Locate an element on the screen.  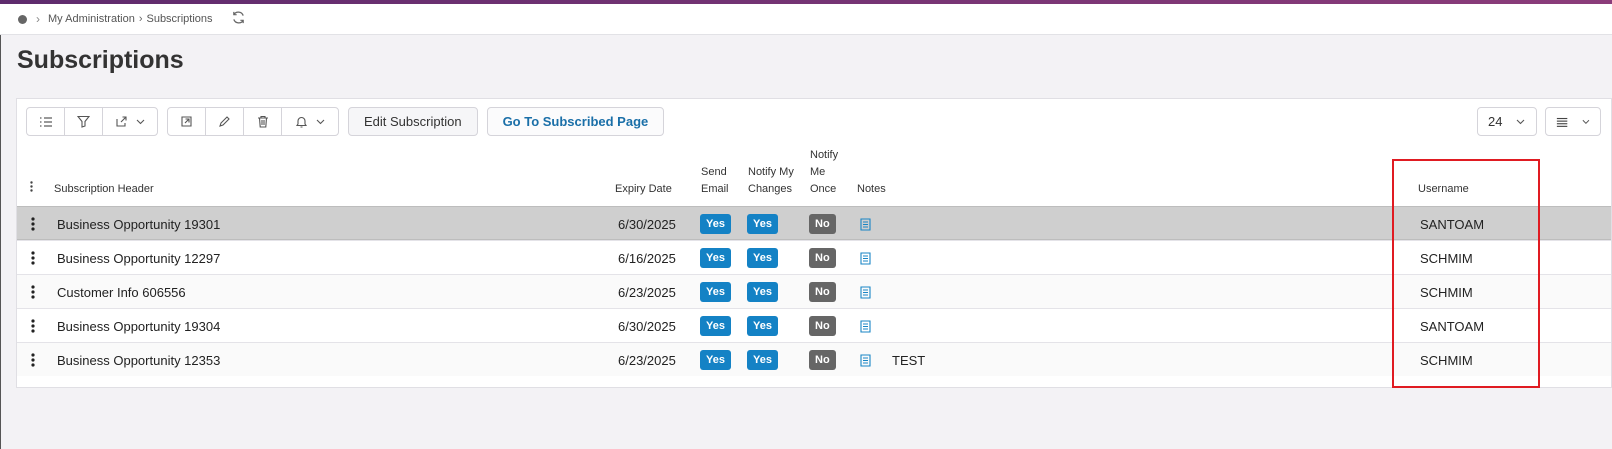
page-size-value: 24 is located at coordinates (1495, 121).